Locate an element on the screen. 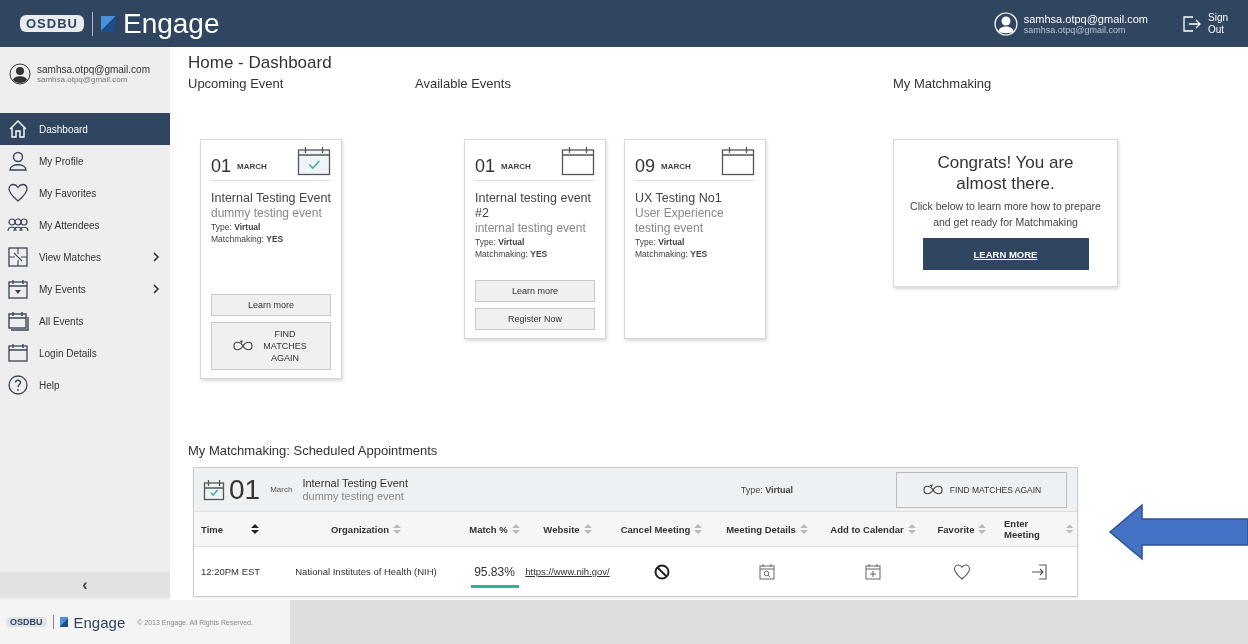 Image resolution: width=1248 pixels, height=644 pixels. column-header: Organization is located at coordinates (360, 529).